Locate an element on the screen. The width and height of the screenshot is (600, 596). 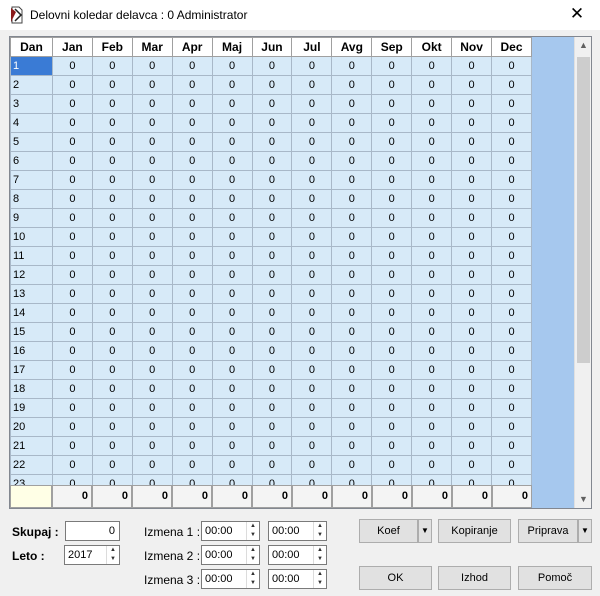
priprava-dropdown-arrow-icon: ▼ is located at coordinates (585, 531).